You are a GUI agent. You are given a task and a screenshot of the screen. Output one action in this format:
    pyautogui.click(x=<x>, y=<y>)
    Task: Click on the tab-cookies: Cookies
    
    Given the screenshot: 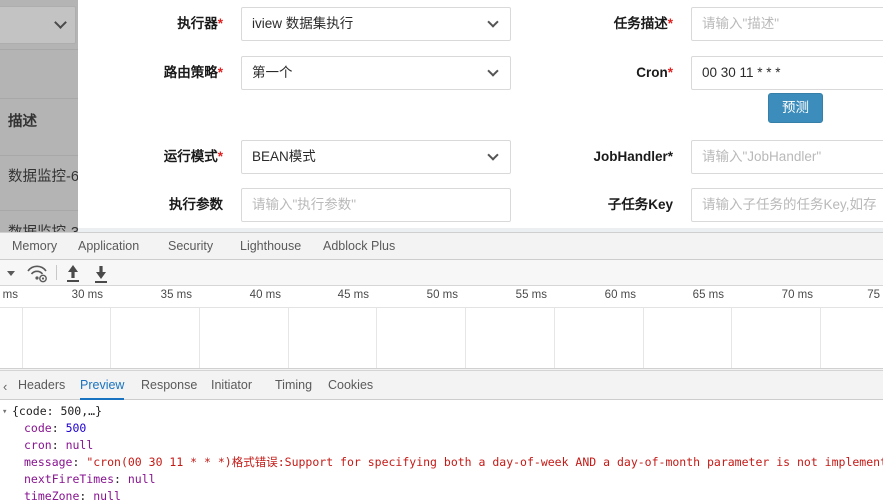 What is the action you would take?
    pyautogui.click(x=350, y=385)
    